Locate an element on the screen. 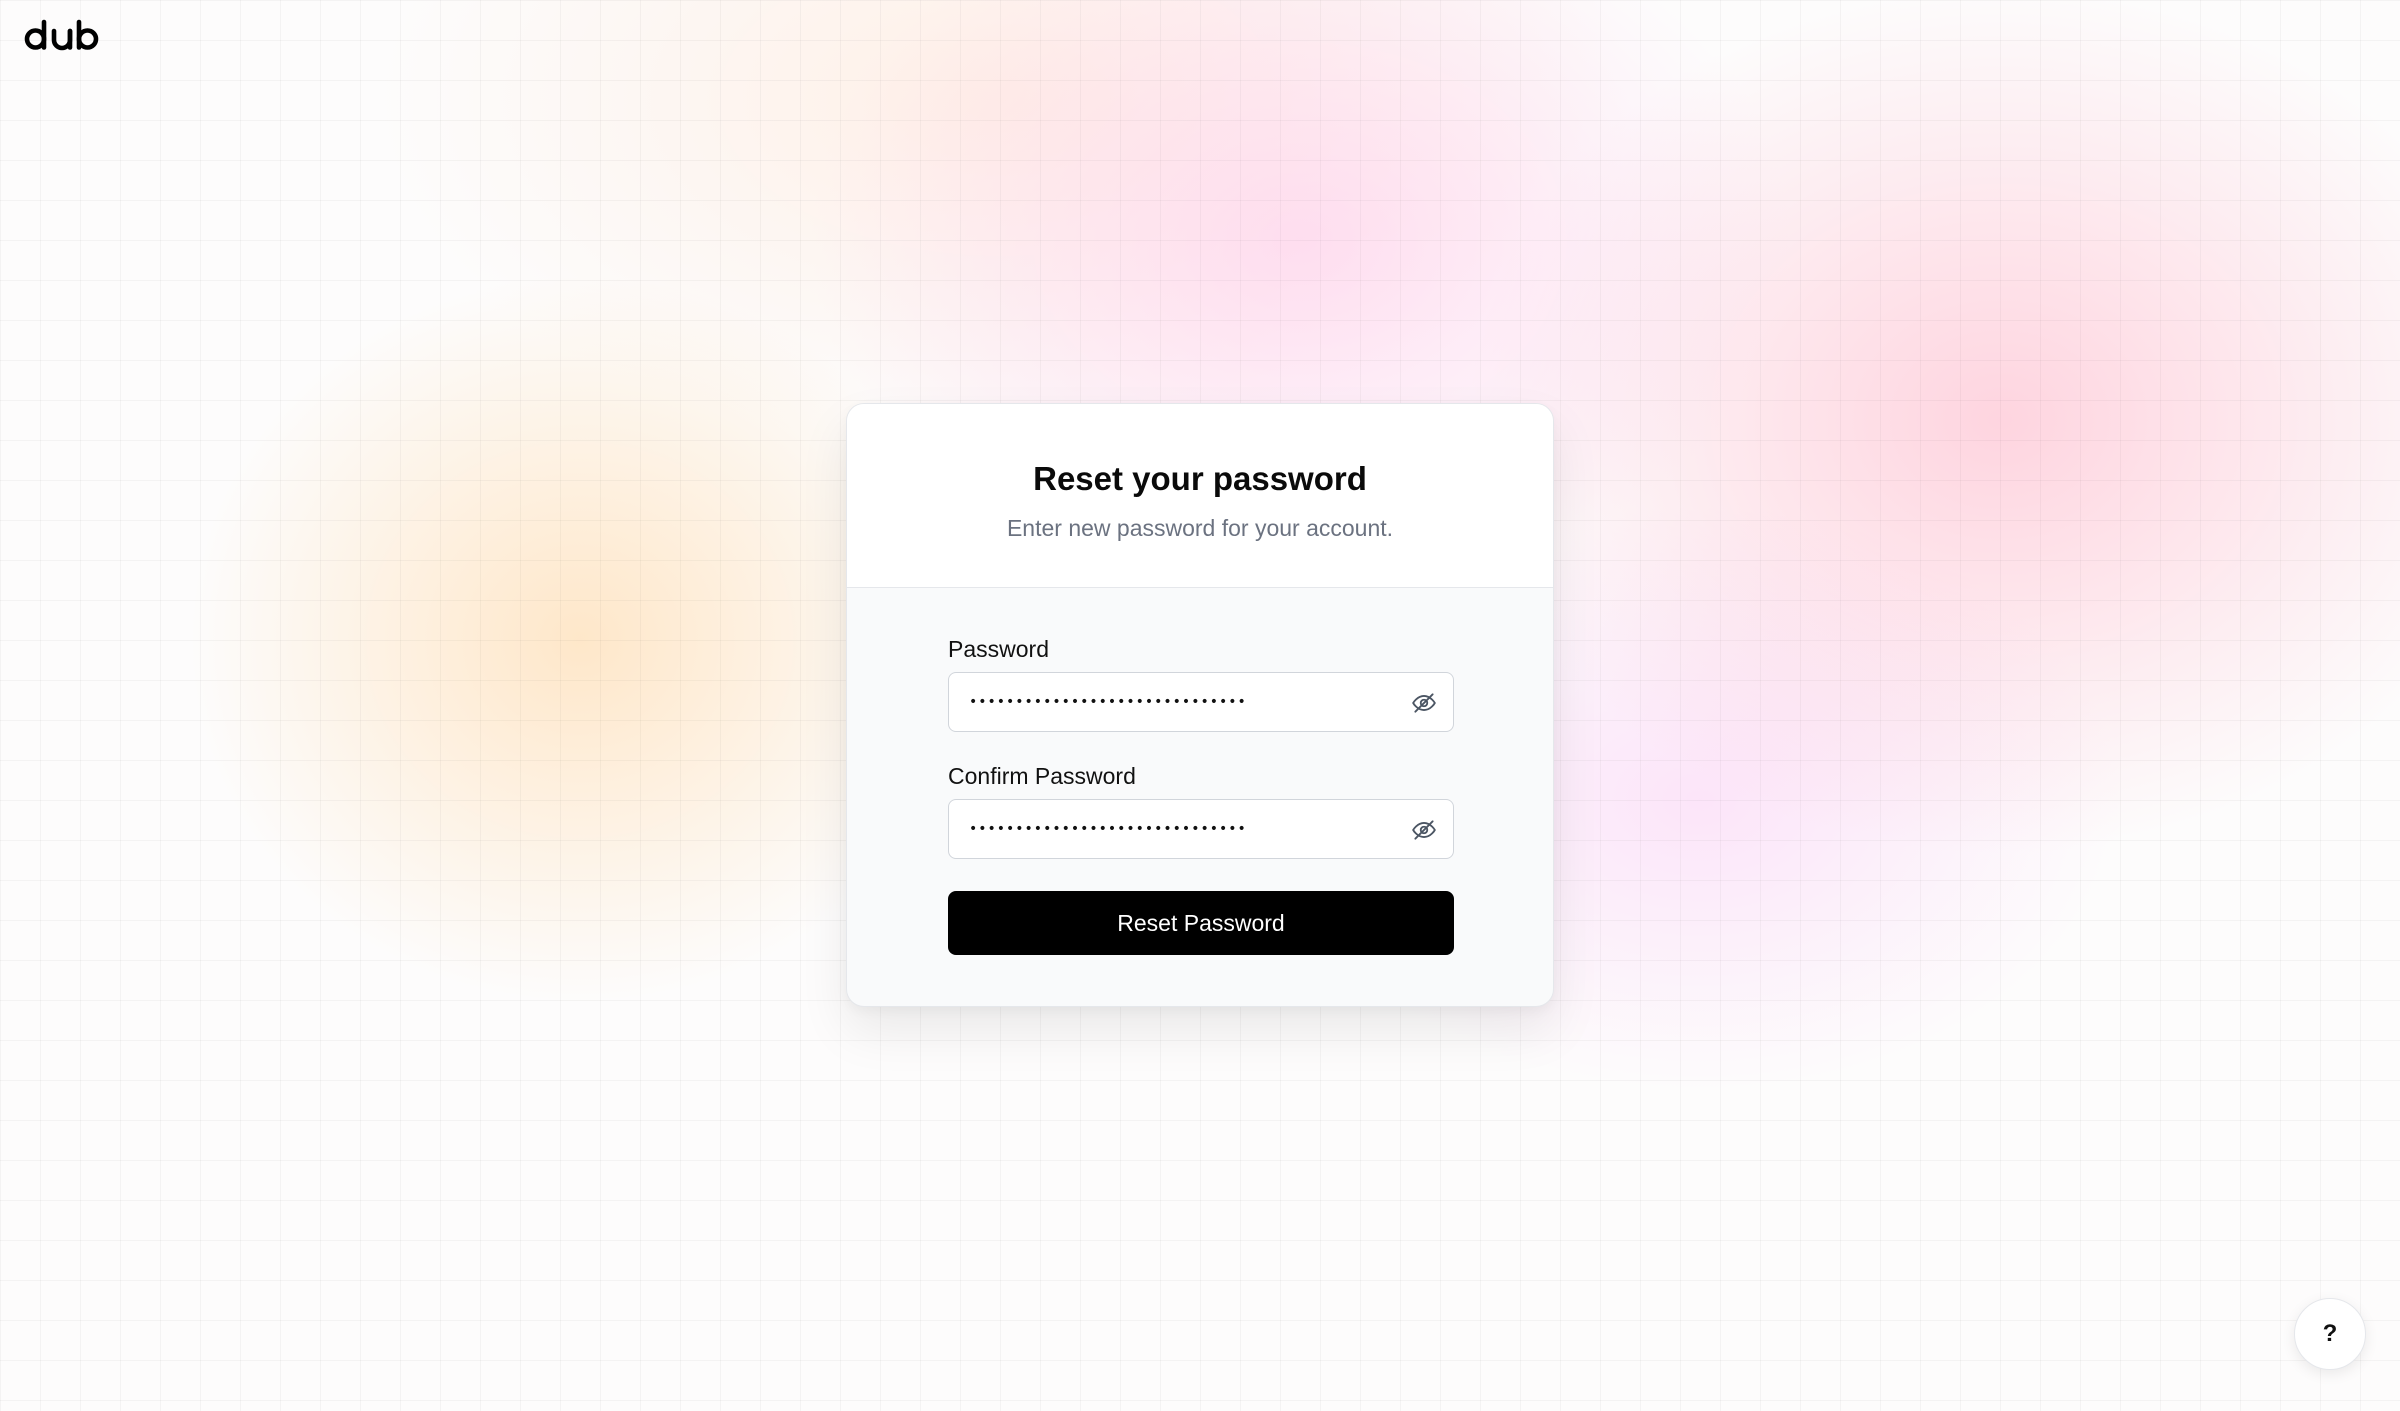 This screenshot has height=1411, width=2400. confirm-password-label: Confirm Password is located at coordinates (1042, 776).